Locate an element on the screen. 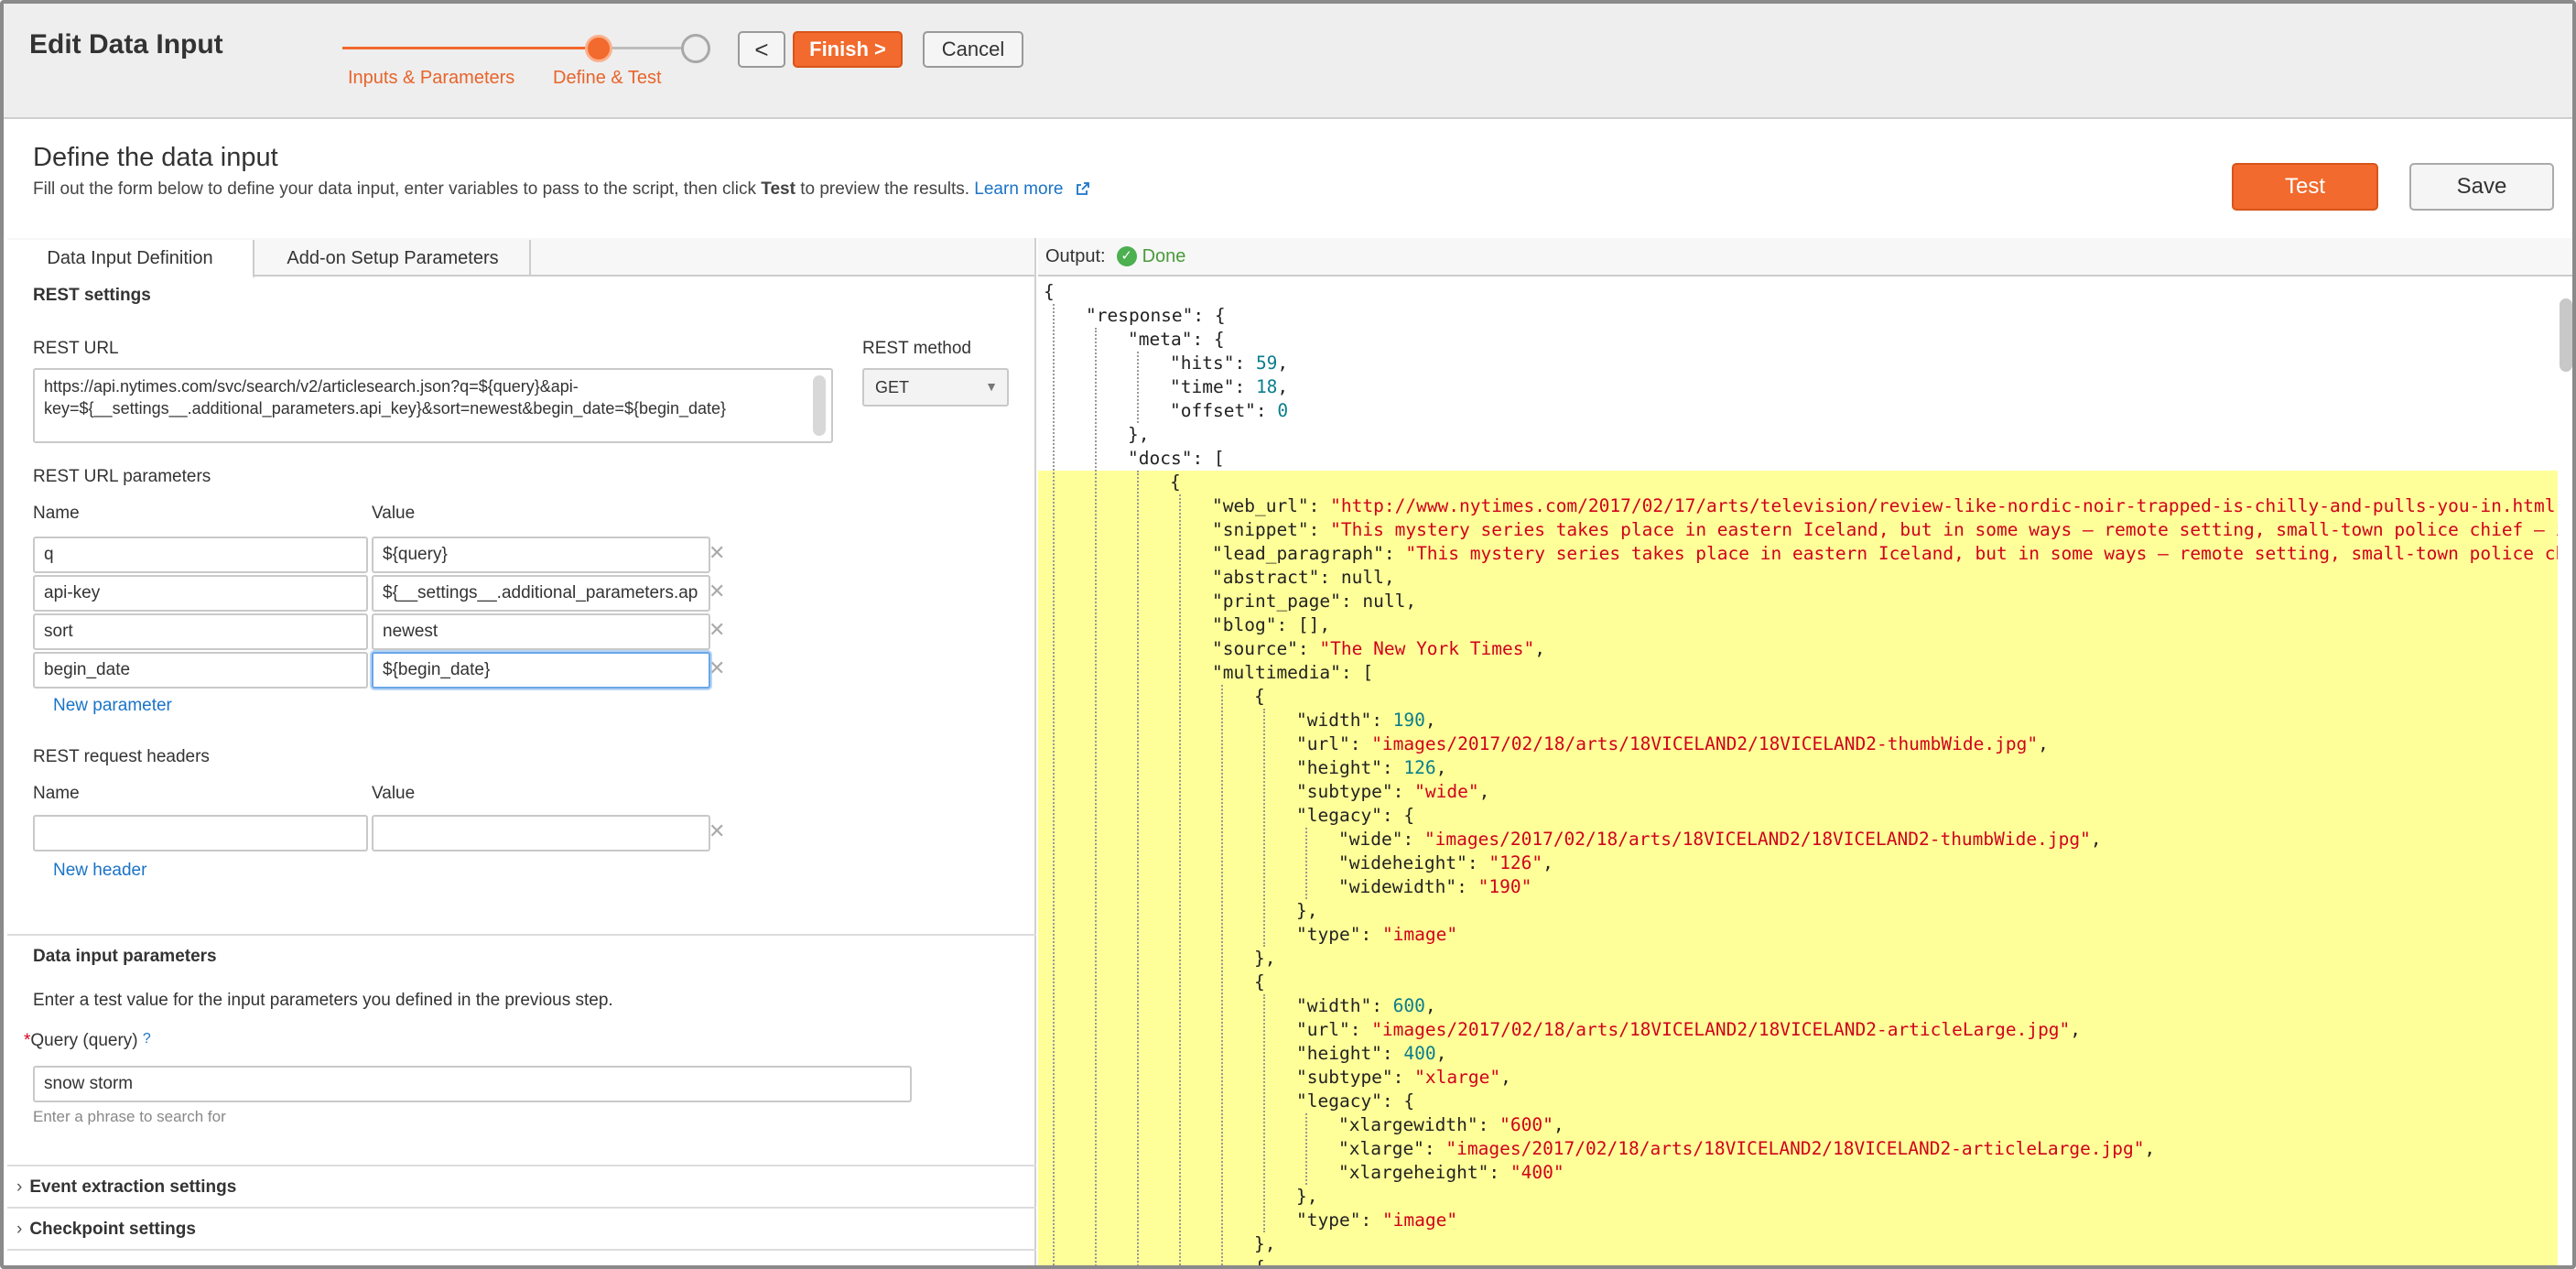 Image resolution: width=2576 pixels, height=1269 pixels. event-extraction-toggle: › Event extraction settings is located at coordinates (126, 1188).